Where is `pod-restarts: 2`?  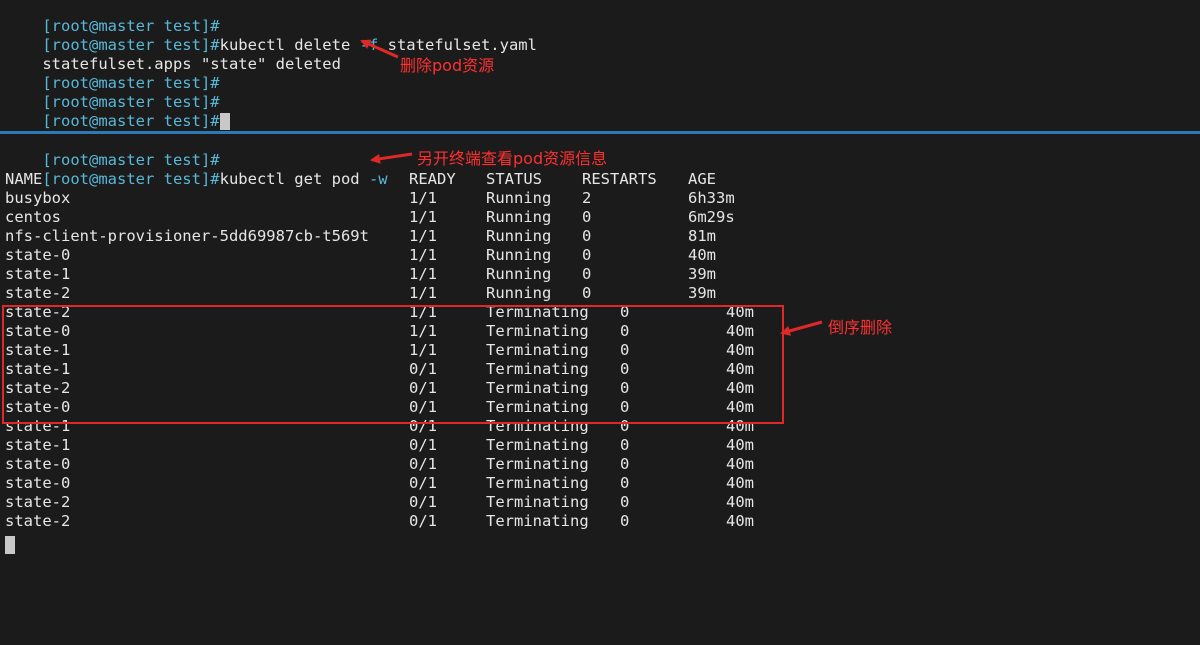
pod-restarts: 2 is located at coordinates (587, 198).